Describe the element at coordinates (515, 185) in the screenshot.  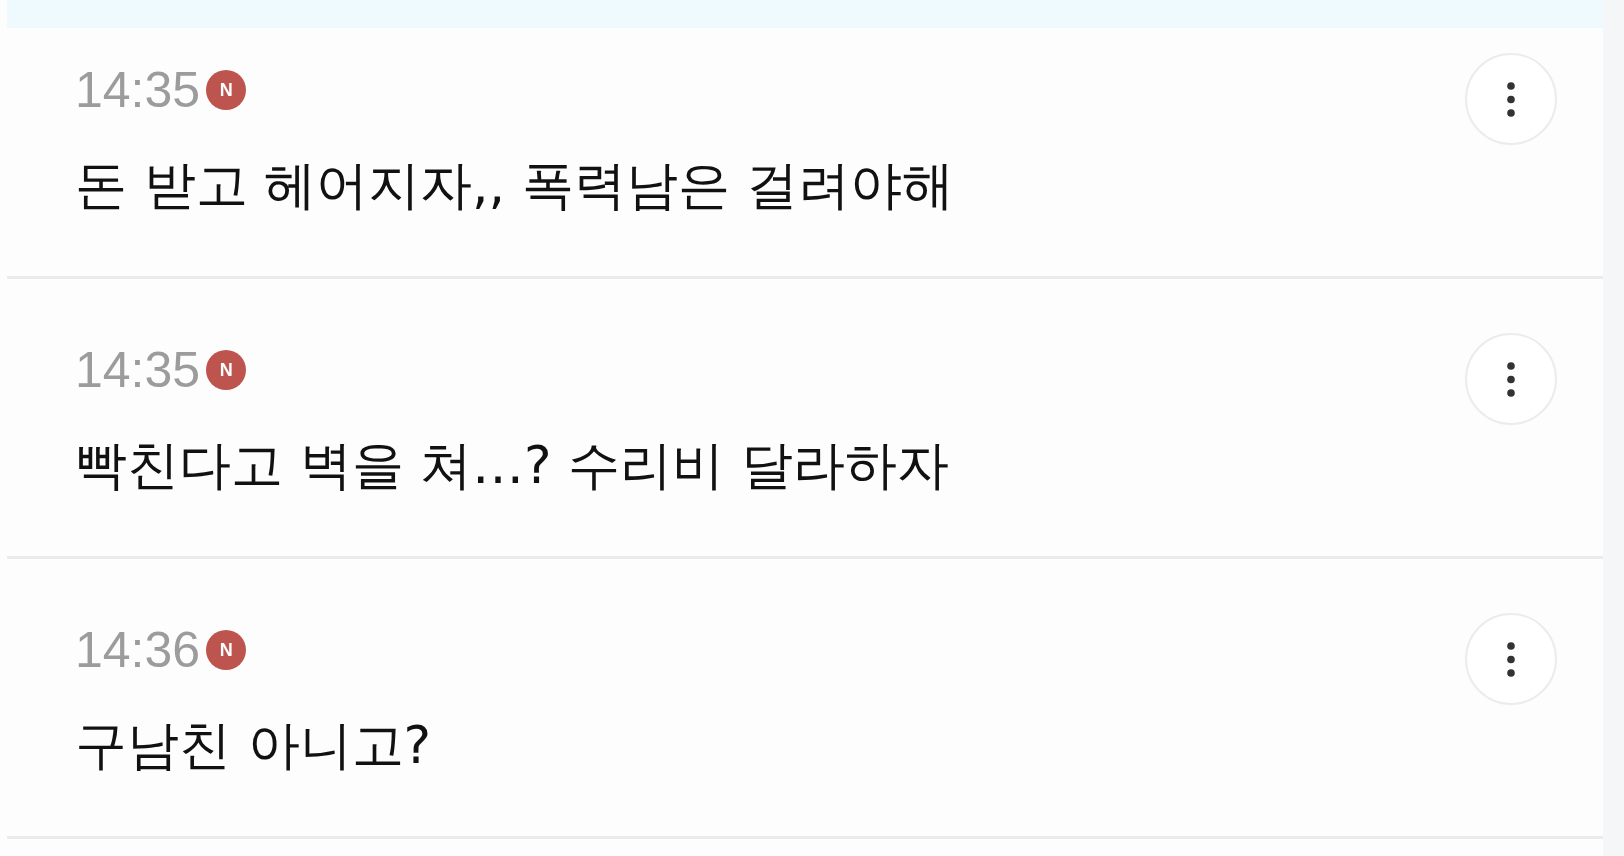
I see `comment-text: 돈 받고 헤어지자,, 폭력남은 걸려야해` at that location.